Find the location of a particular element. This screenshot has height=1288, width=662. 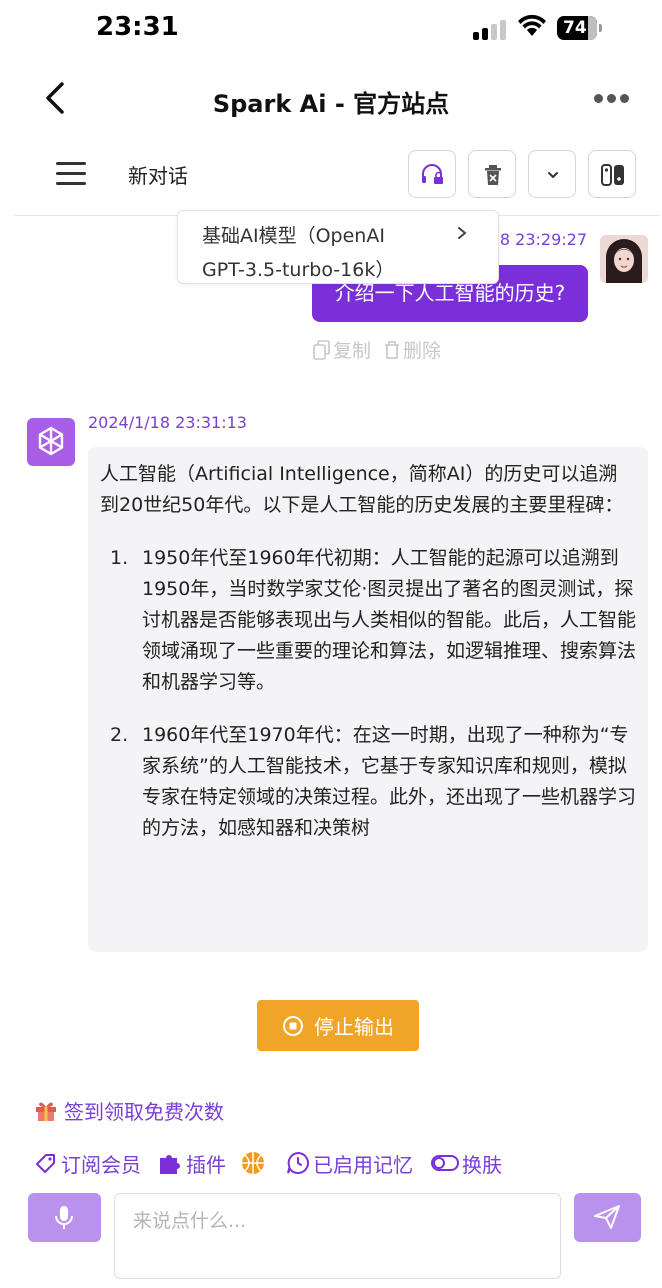

skin-link: 换肤 is located at coordinates (466, 1163).